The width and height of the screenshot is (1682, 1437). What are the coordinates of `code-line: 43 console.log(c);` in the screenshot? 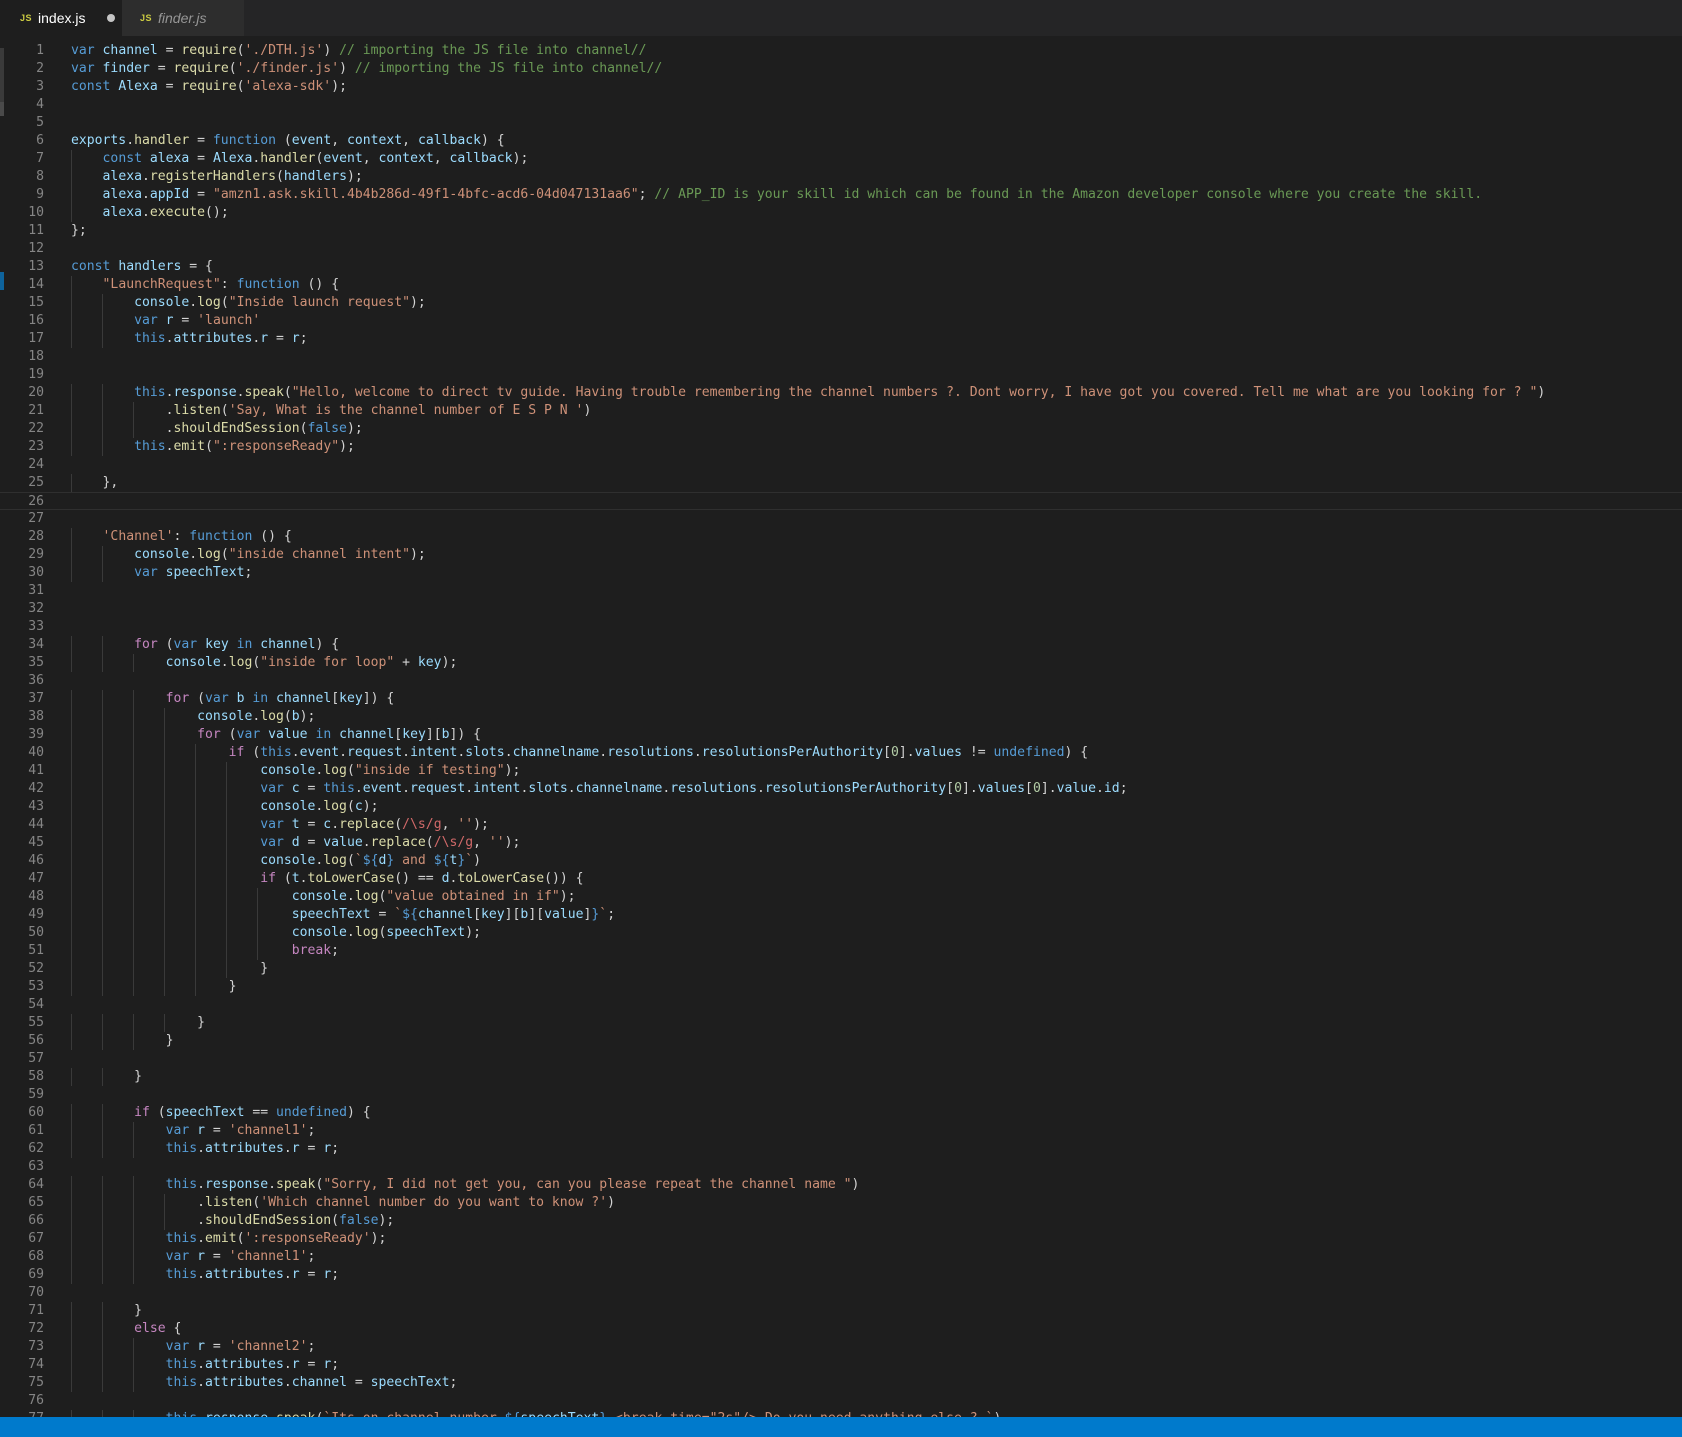 It's located at (841, 807).